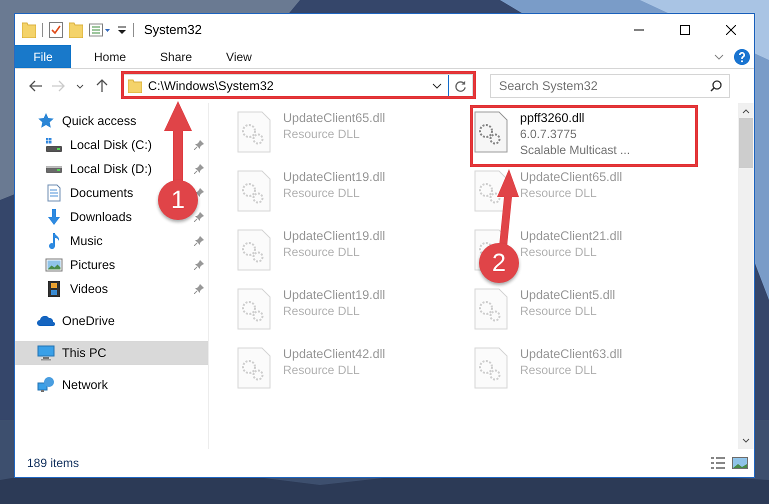 The image size is (769, 504). Describe the element at coordinates (685, 29) in the screenshot. I see `maximize-icon` at that location.